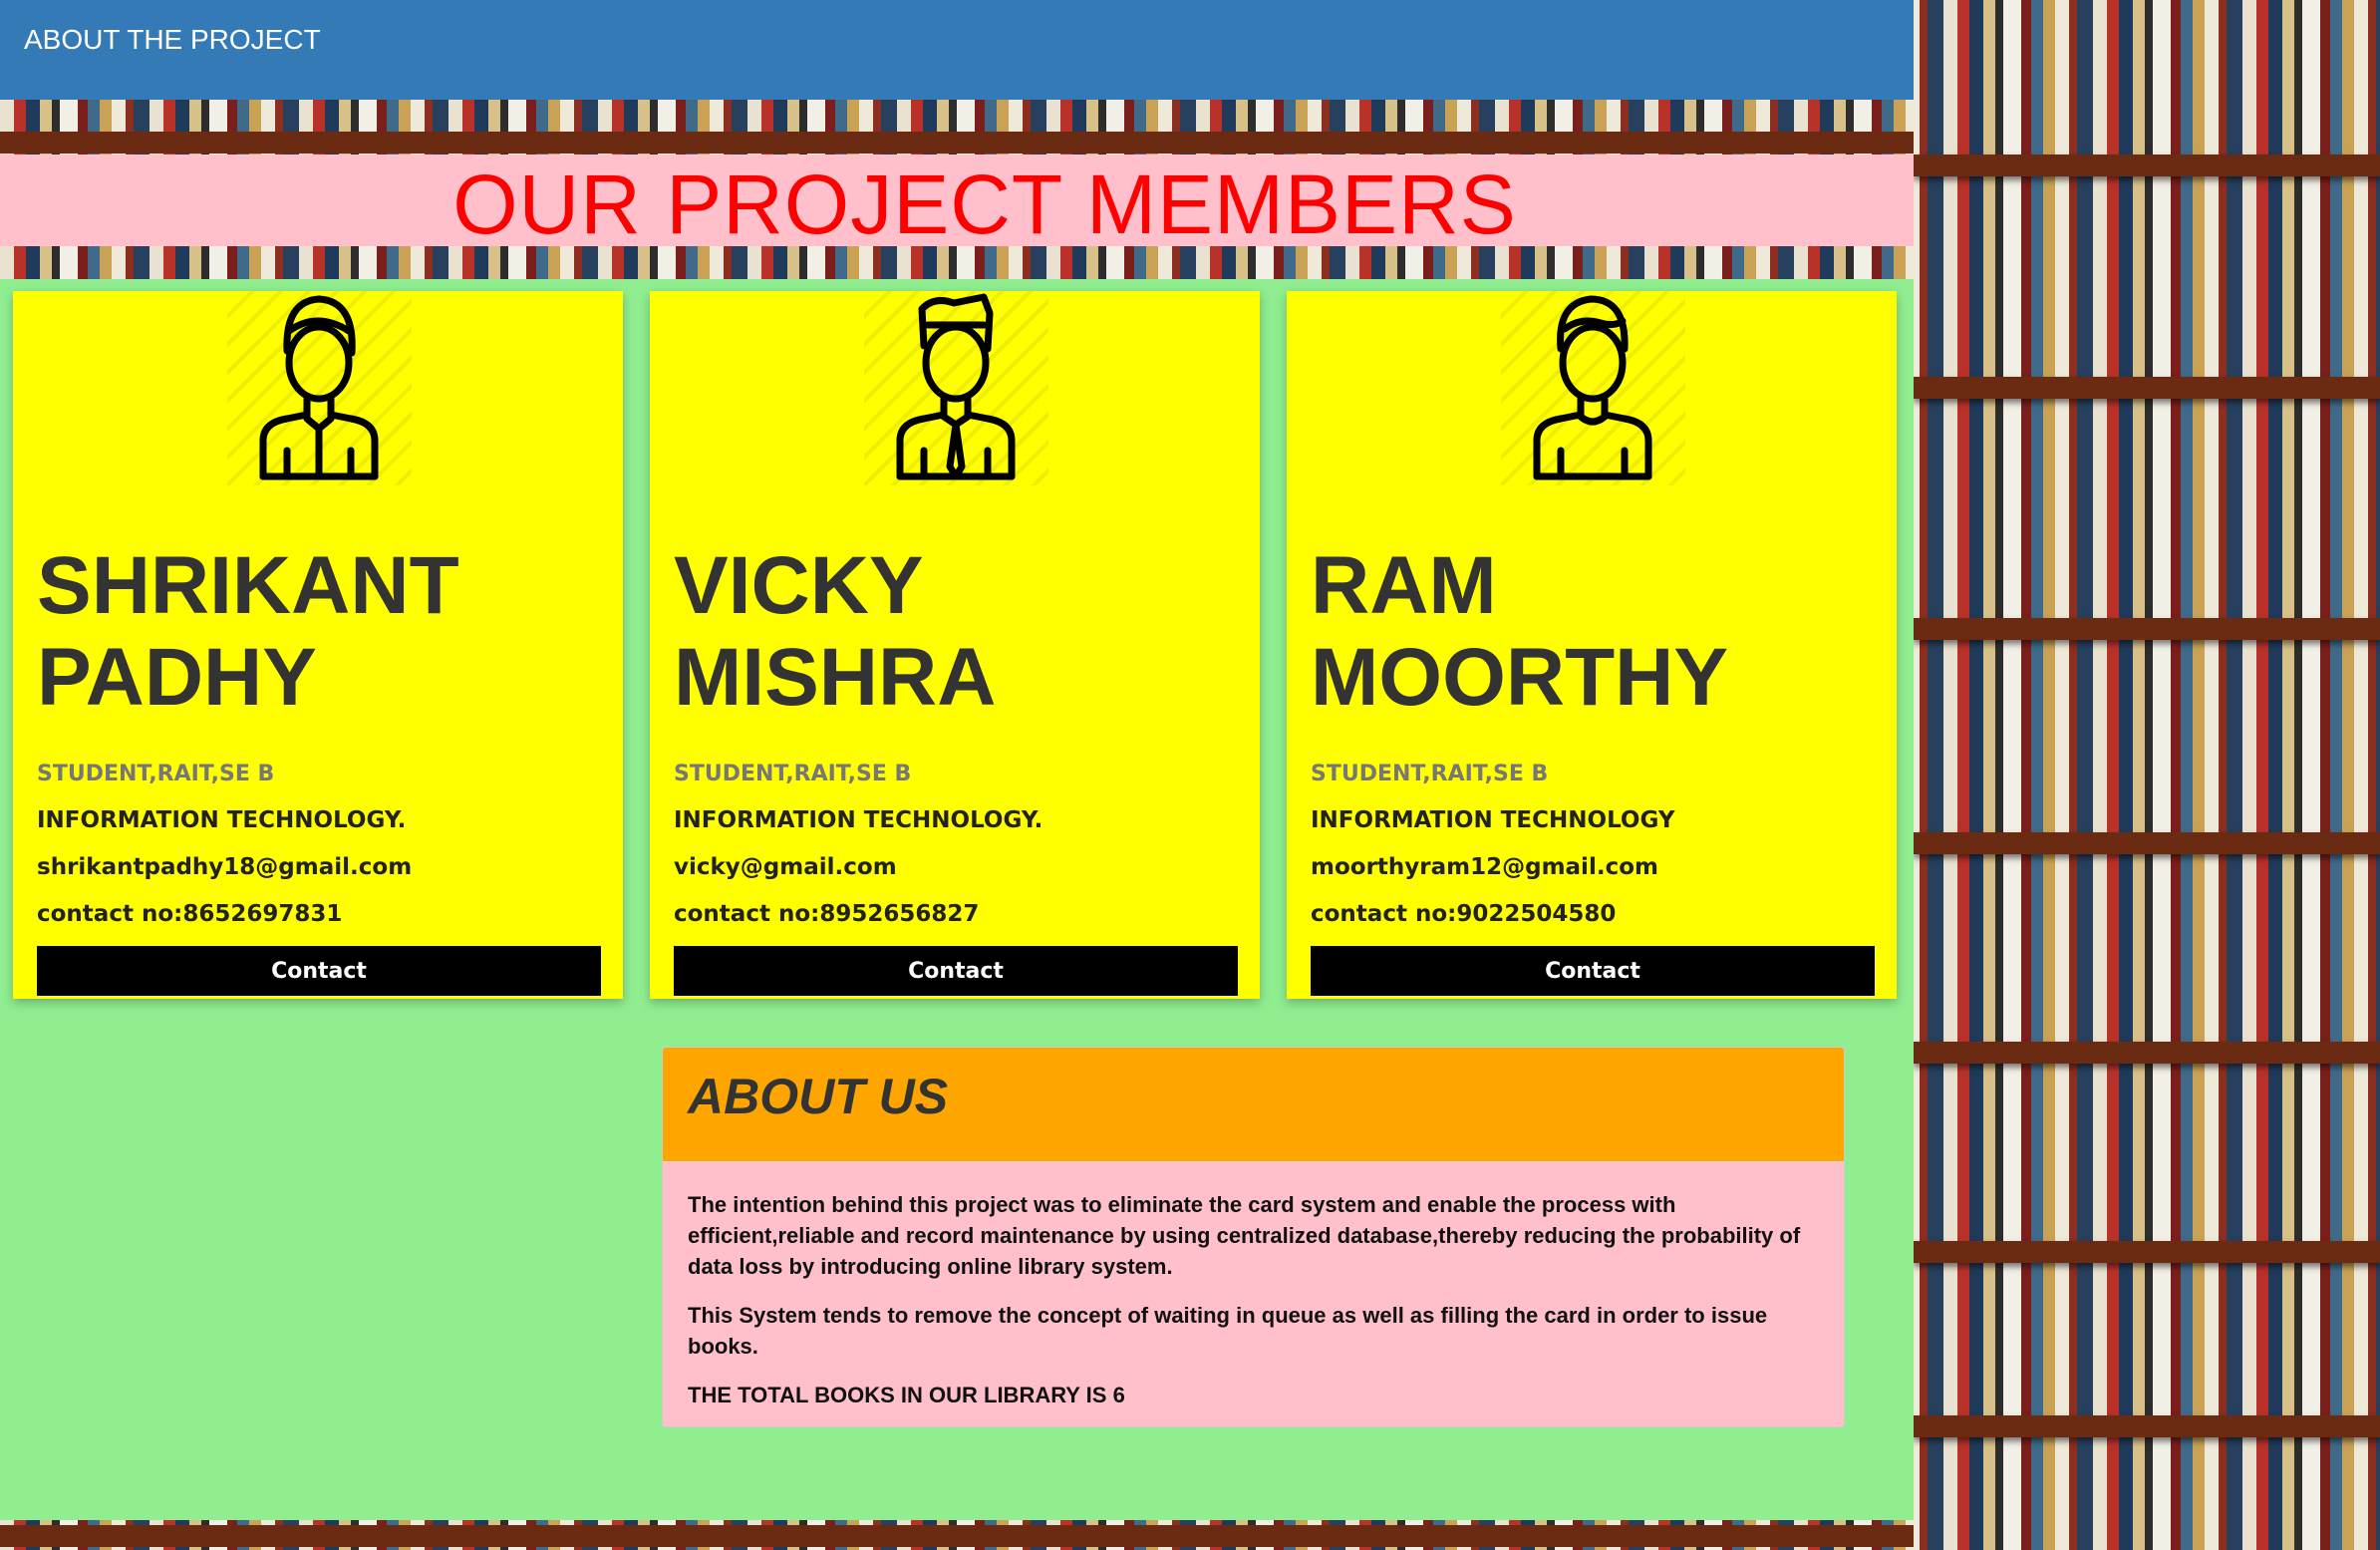 This screenshot has width=2380, height=1550. What do you see at coordinates (225, 867) in the screenshot?
I see `member-email: shrikantpadhy18@gmail.com` at bounding box center [225, 867].